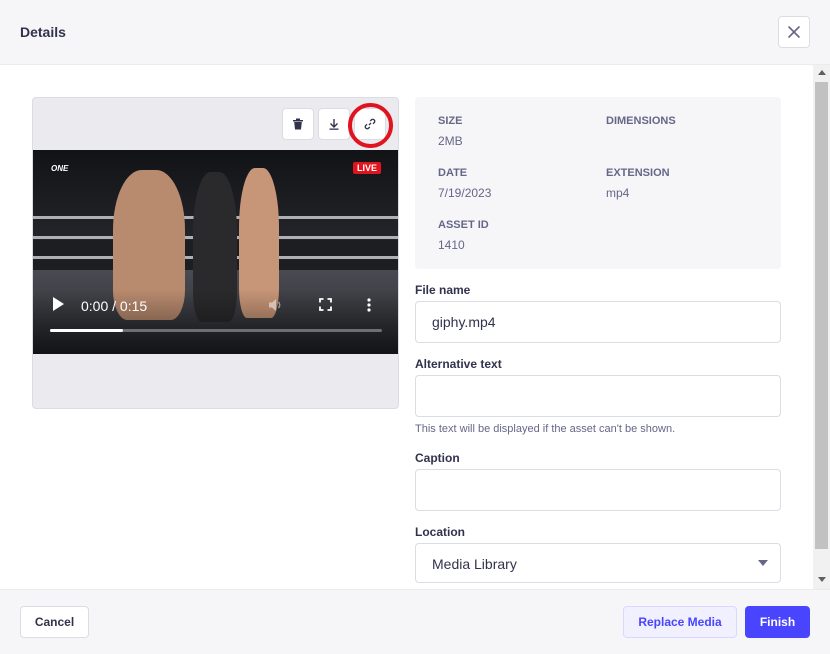 This screenshot has height=654, width=830. What do you see at coordinates (43, 32) in the screenshot?
I see `modal-title: Details` at bounding box center [43, 32].